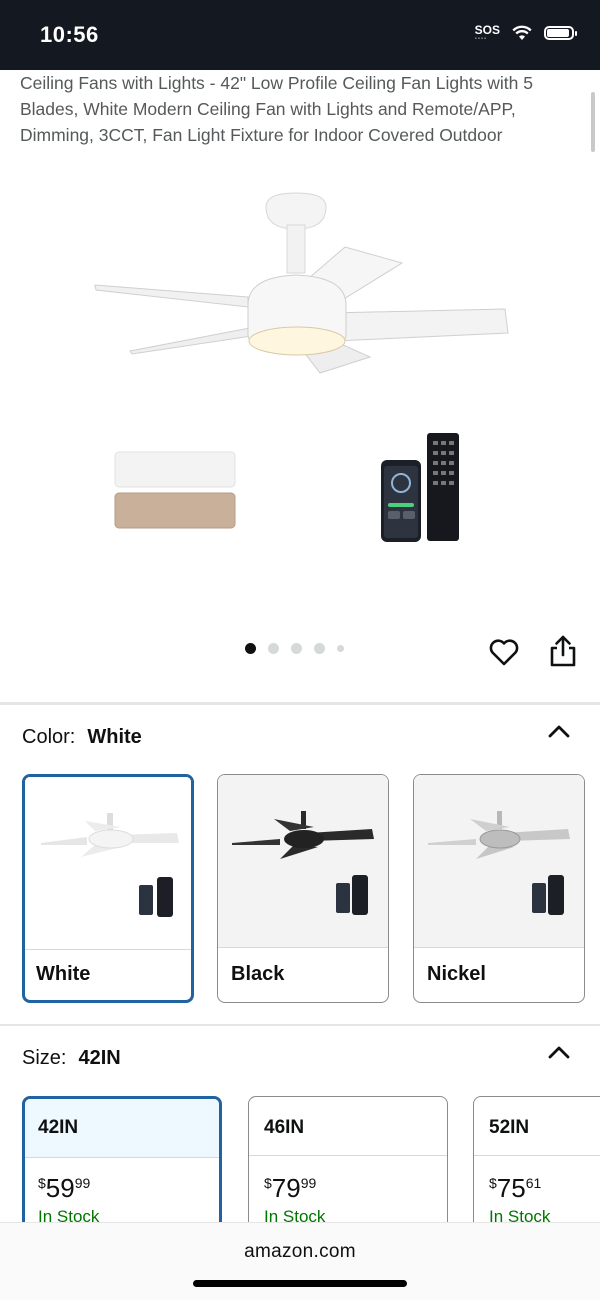  Describe the element at coordinates (593, 122) in the screenshot. I see `scrollbar` at that location.